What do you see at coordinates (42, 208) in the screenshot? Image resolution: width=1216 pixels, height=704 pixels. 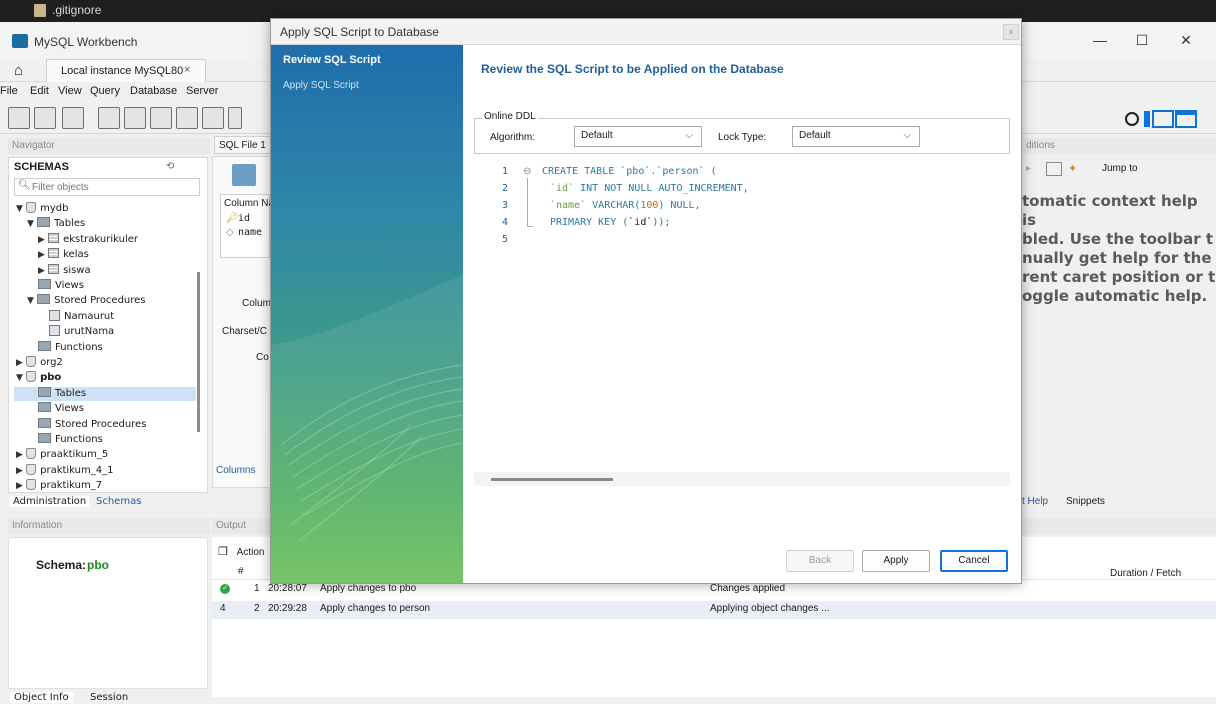 I see `tree-node-mydb: ▼ mydb` at bounding box center [42, 208].